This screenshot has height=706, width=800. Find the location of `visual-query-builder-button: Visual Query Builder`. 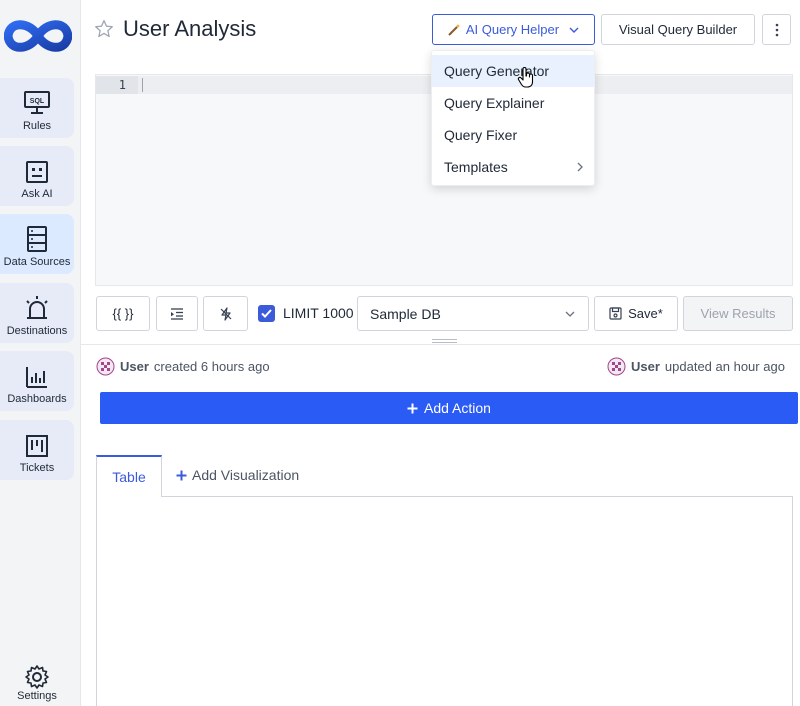

visual-query-builder-button: Visual Query Builder is located at coordinates (678, 29).